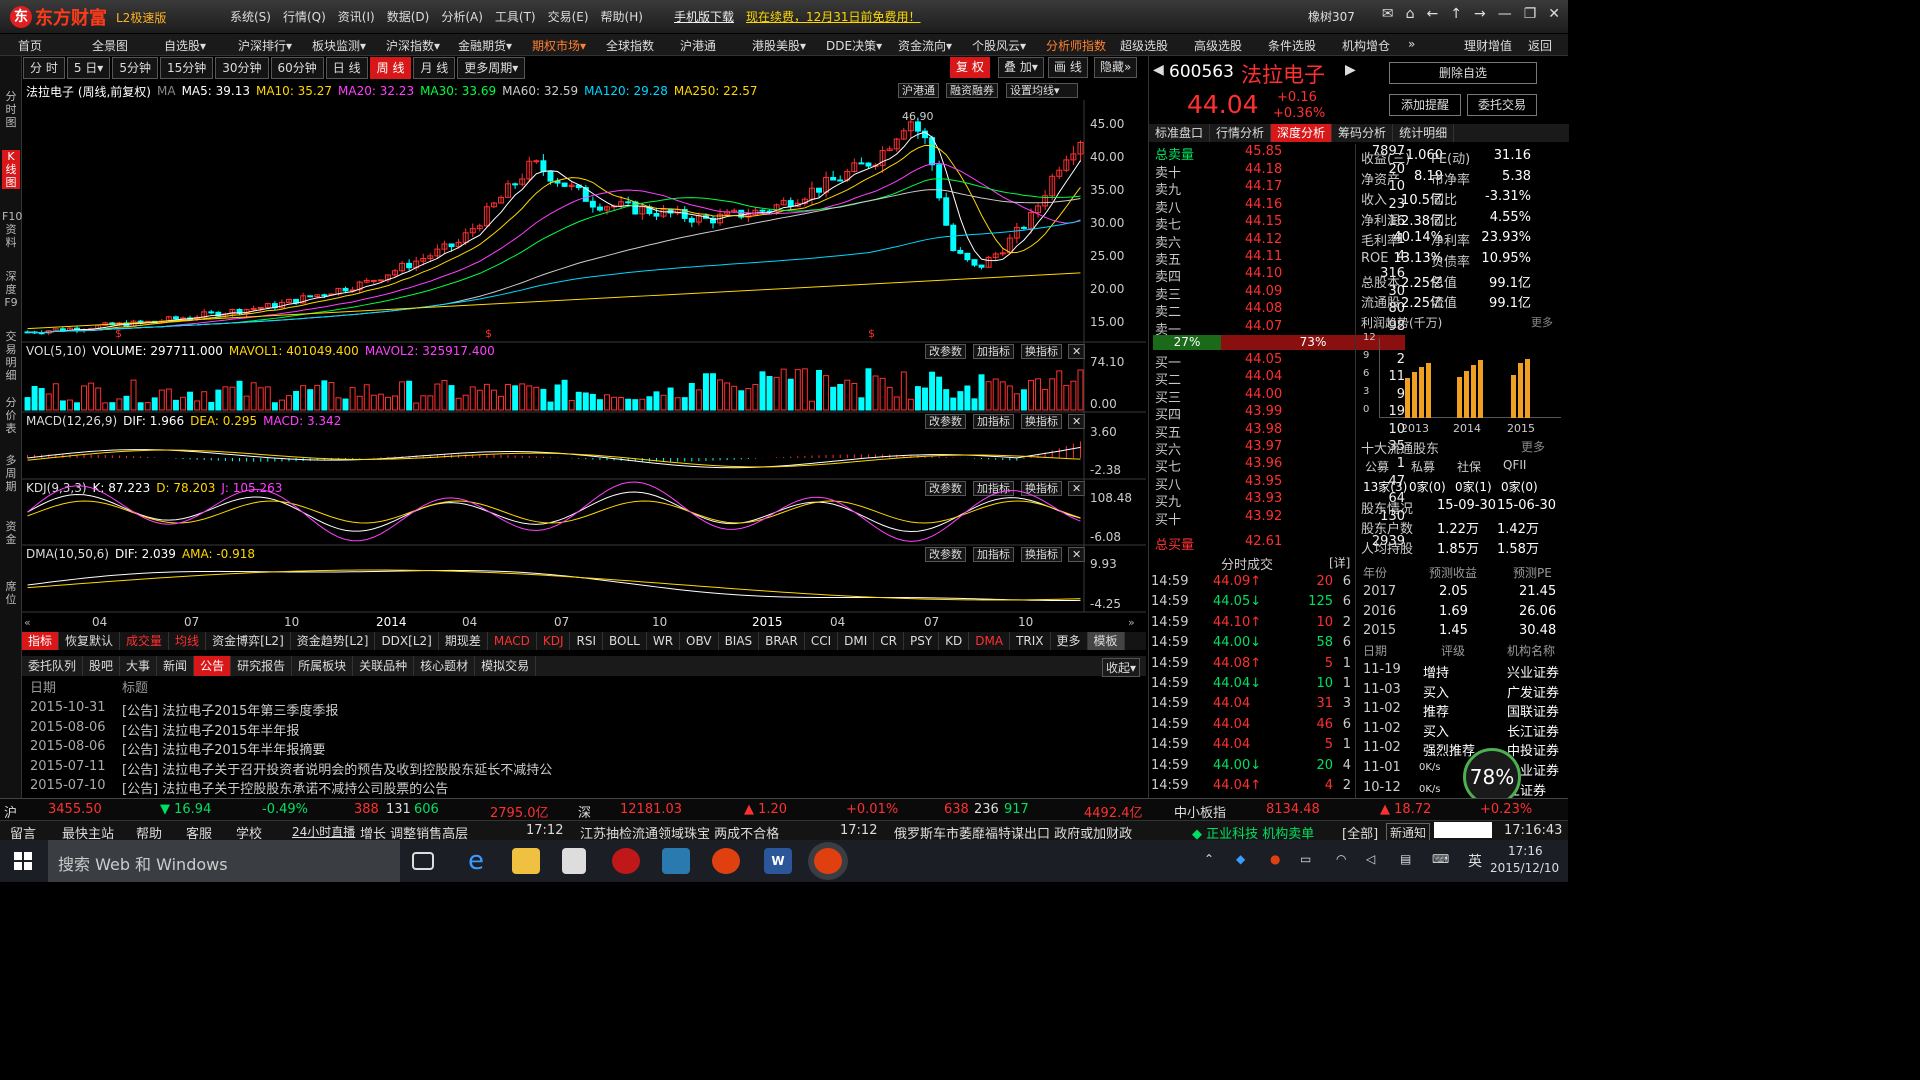 This screenshot has height=1080, width=1920. Describe the element at coordinates (1502, 105) in the screenshot. I see `trade-button: 委托交易` at that location.